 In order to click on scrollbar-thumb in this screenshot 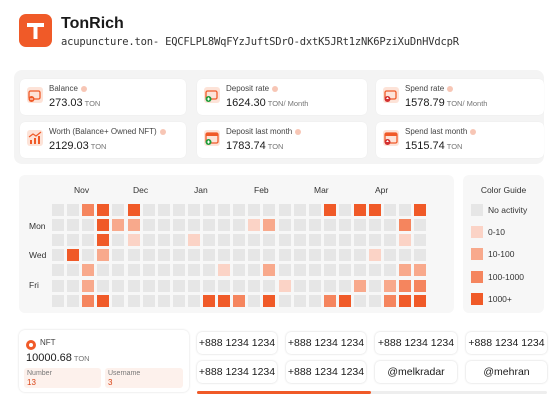, I will do `click(284, 392)`.